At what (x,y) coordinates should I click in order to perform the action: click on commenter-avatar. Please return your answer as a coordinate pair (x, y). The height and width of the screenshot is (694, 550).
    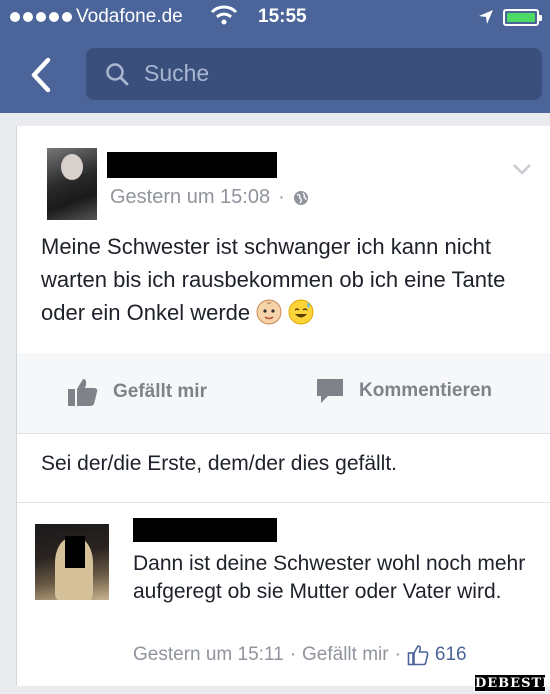
    Looking at the image, I should click on (72, 562).